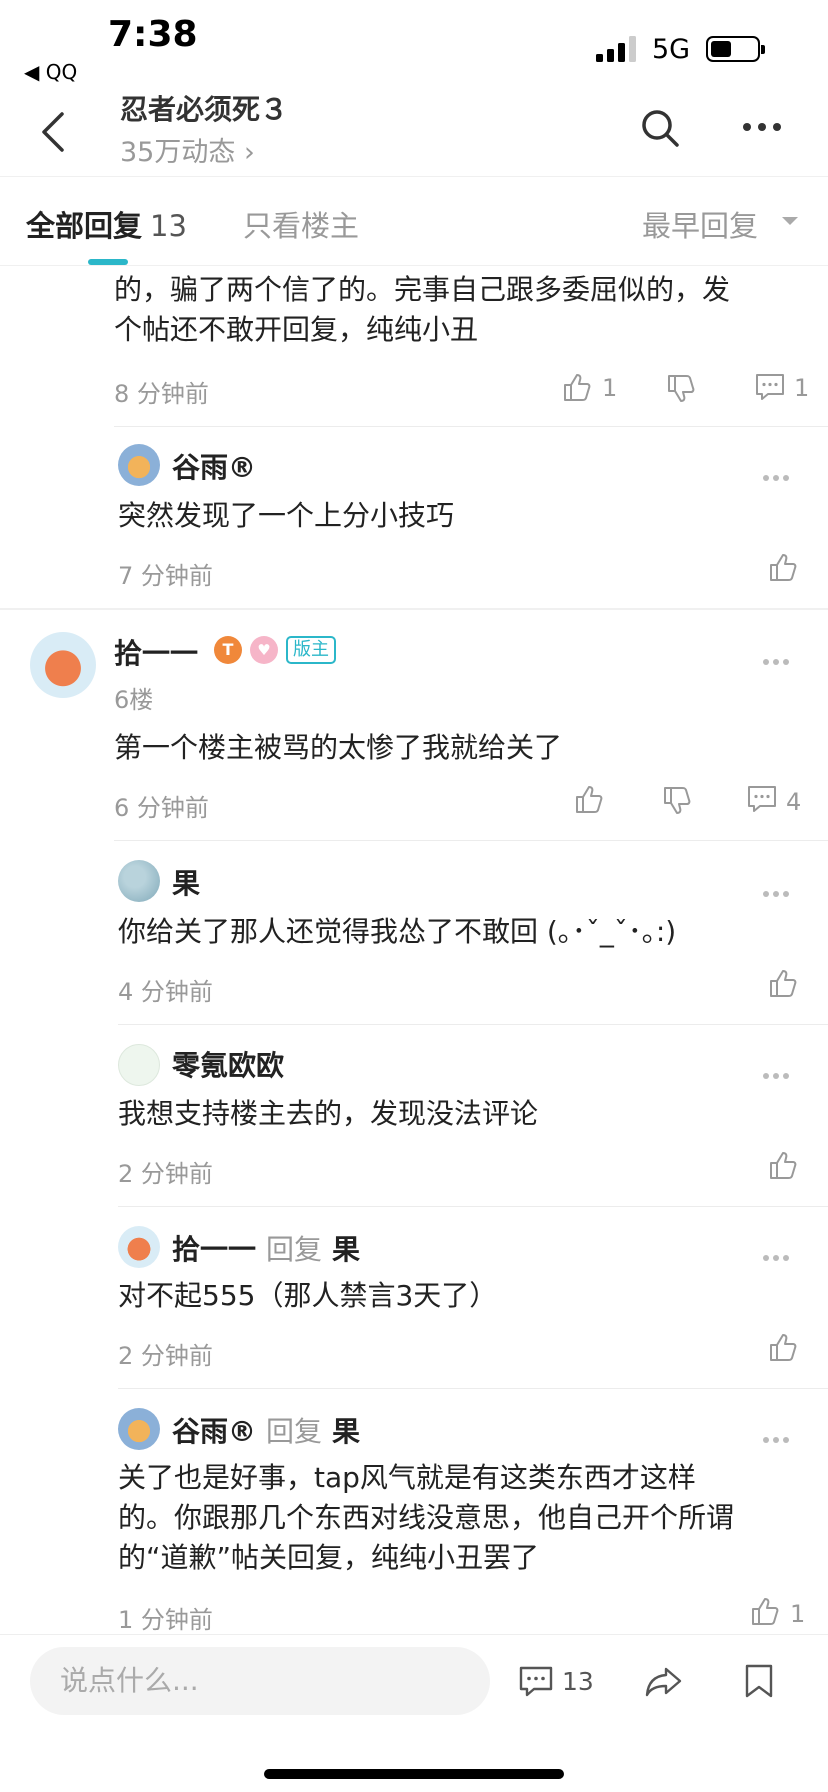 Image resolution: width=828 pixels, height=1792 pixels. I want to click on tab-op-only: 只看楼主, so click(301, 224).